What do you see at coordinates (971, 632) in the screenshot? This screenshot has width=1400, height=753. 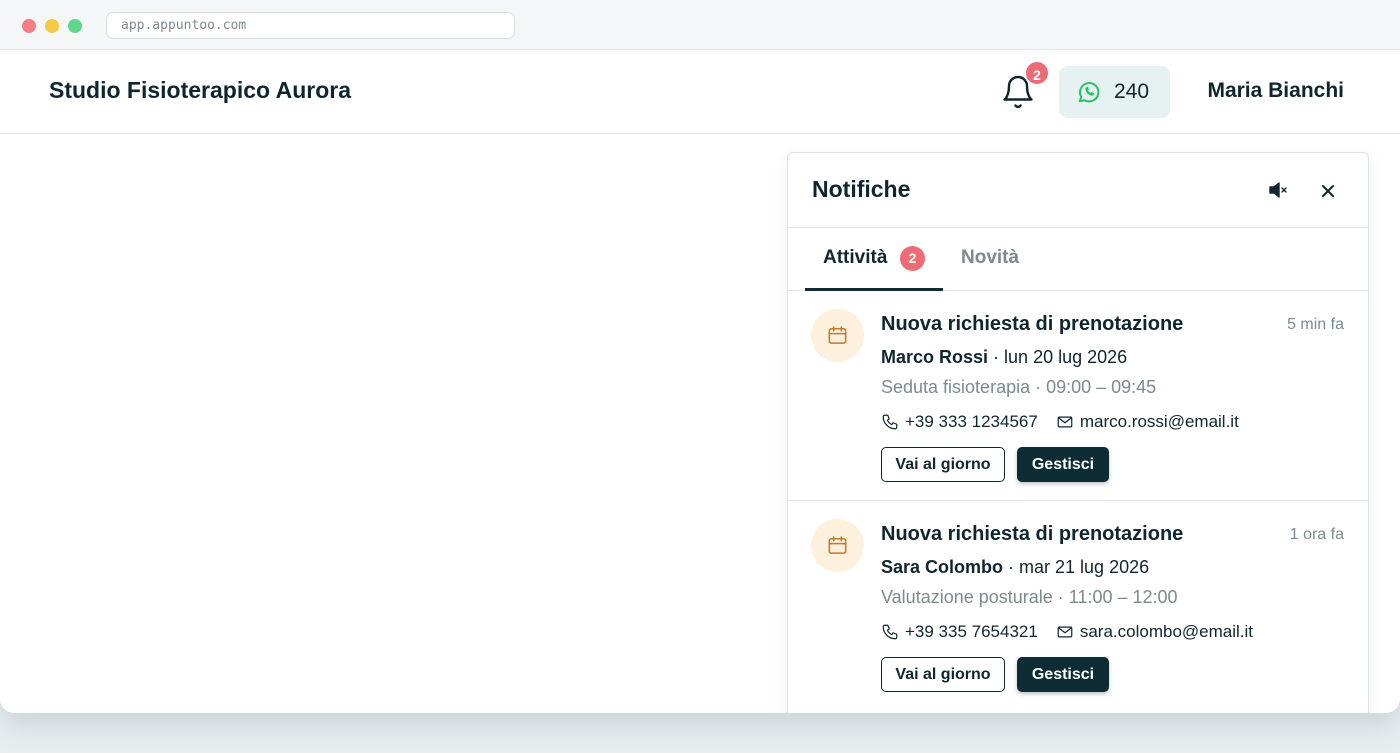 I see `phone-number: +39 335 7654321` at bounding box center [971, 632].